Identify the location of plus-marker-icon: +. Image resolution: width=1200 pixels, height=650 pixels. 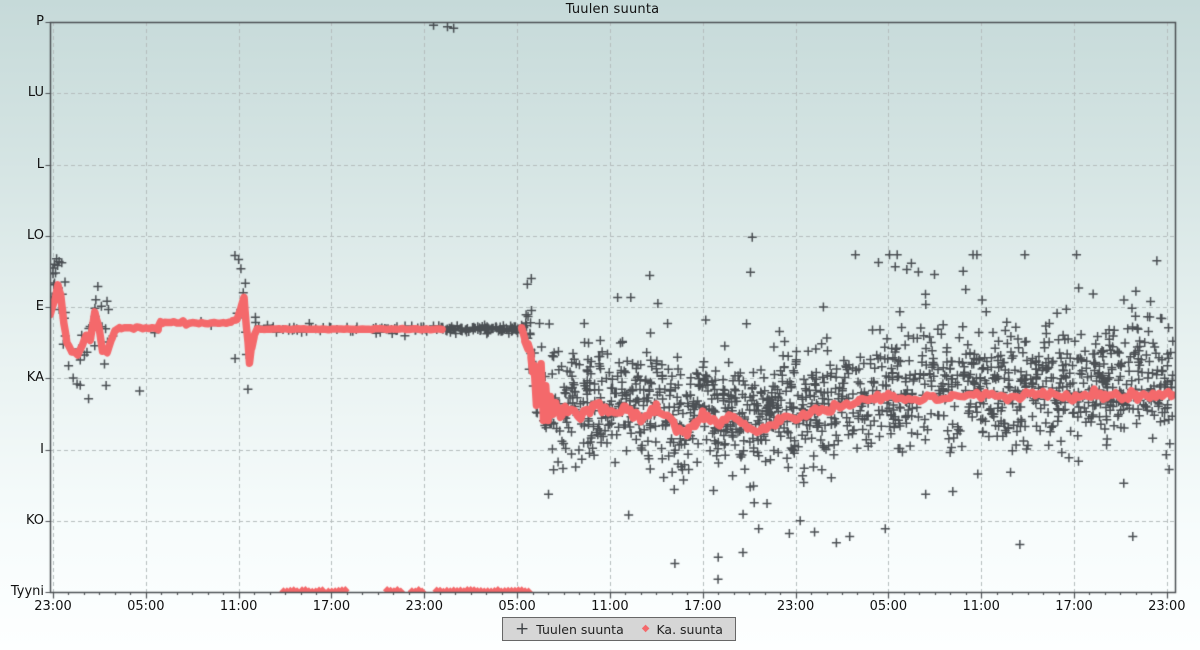
(522, 629).